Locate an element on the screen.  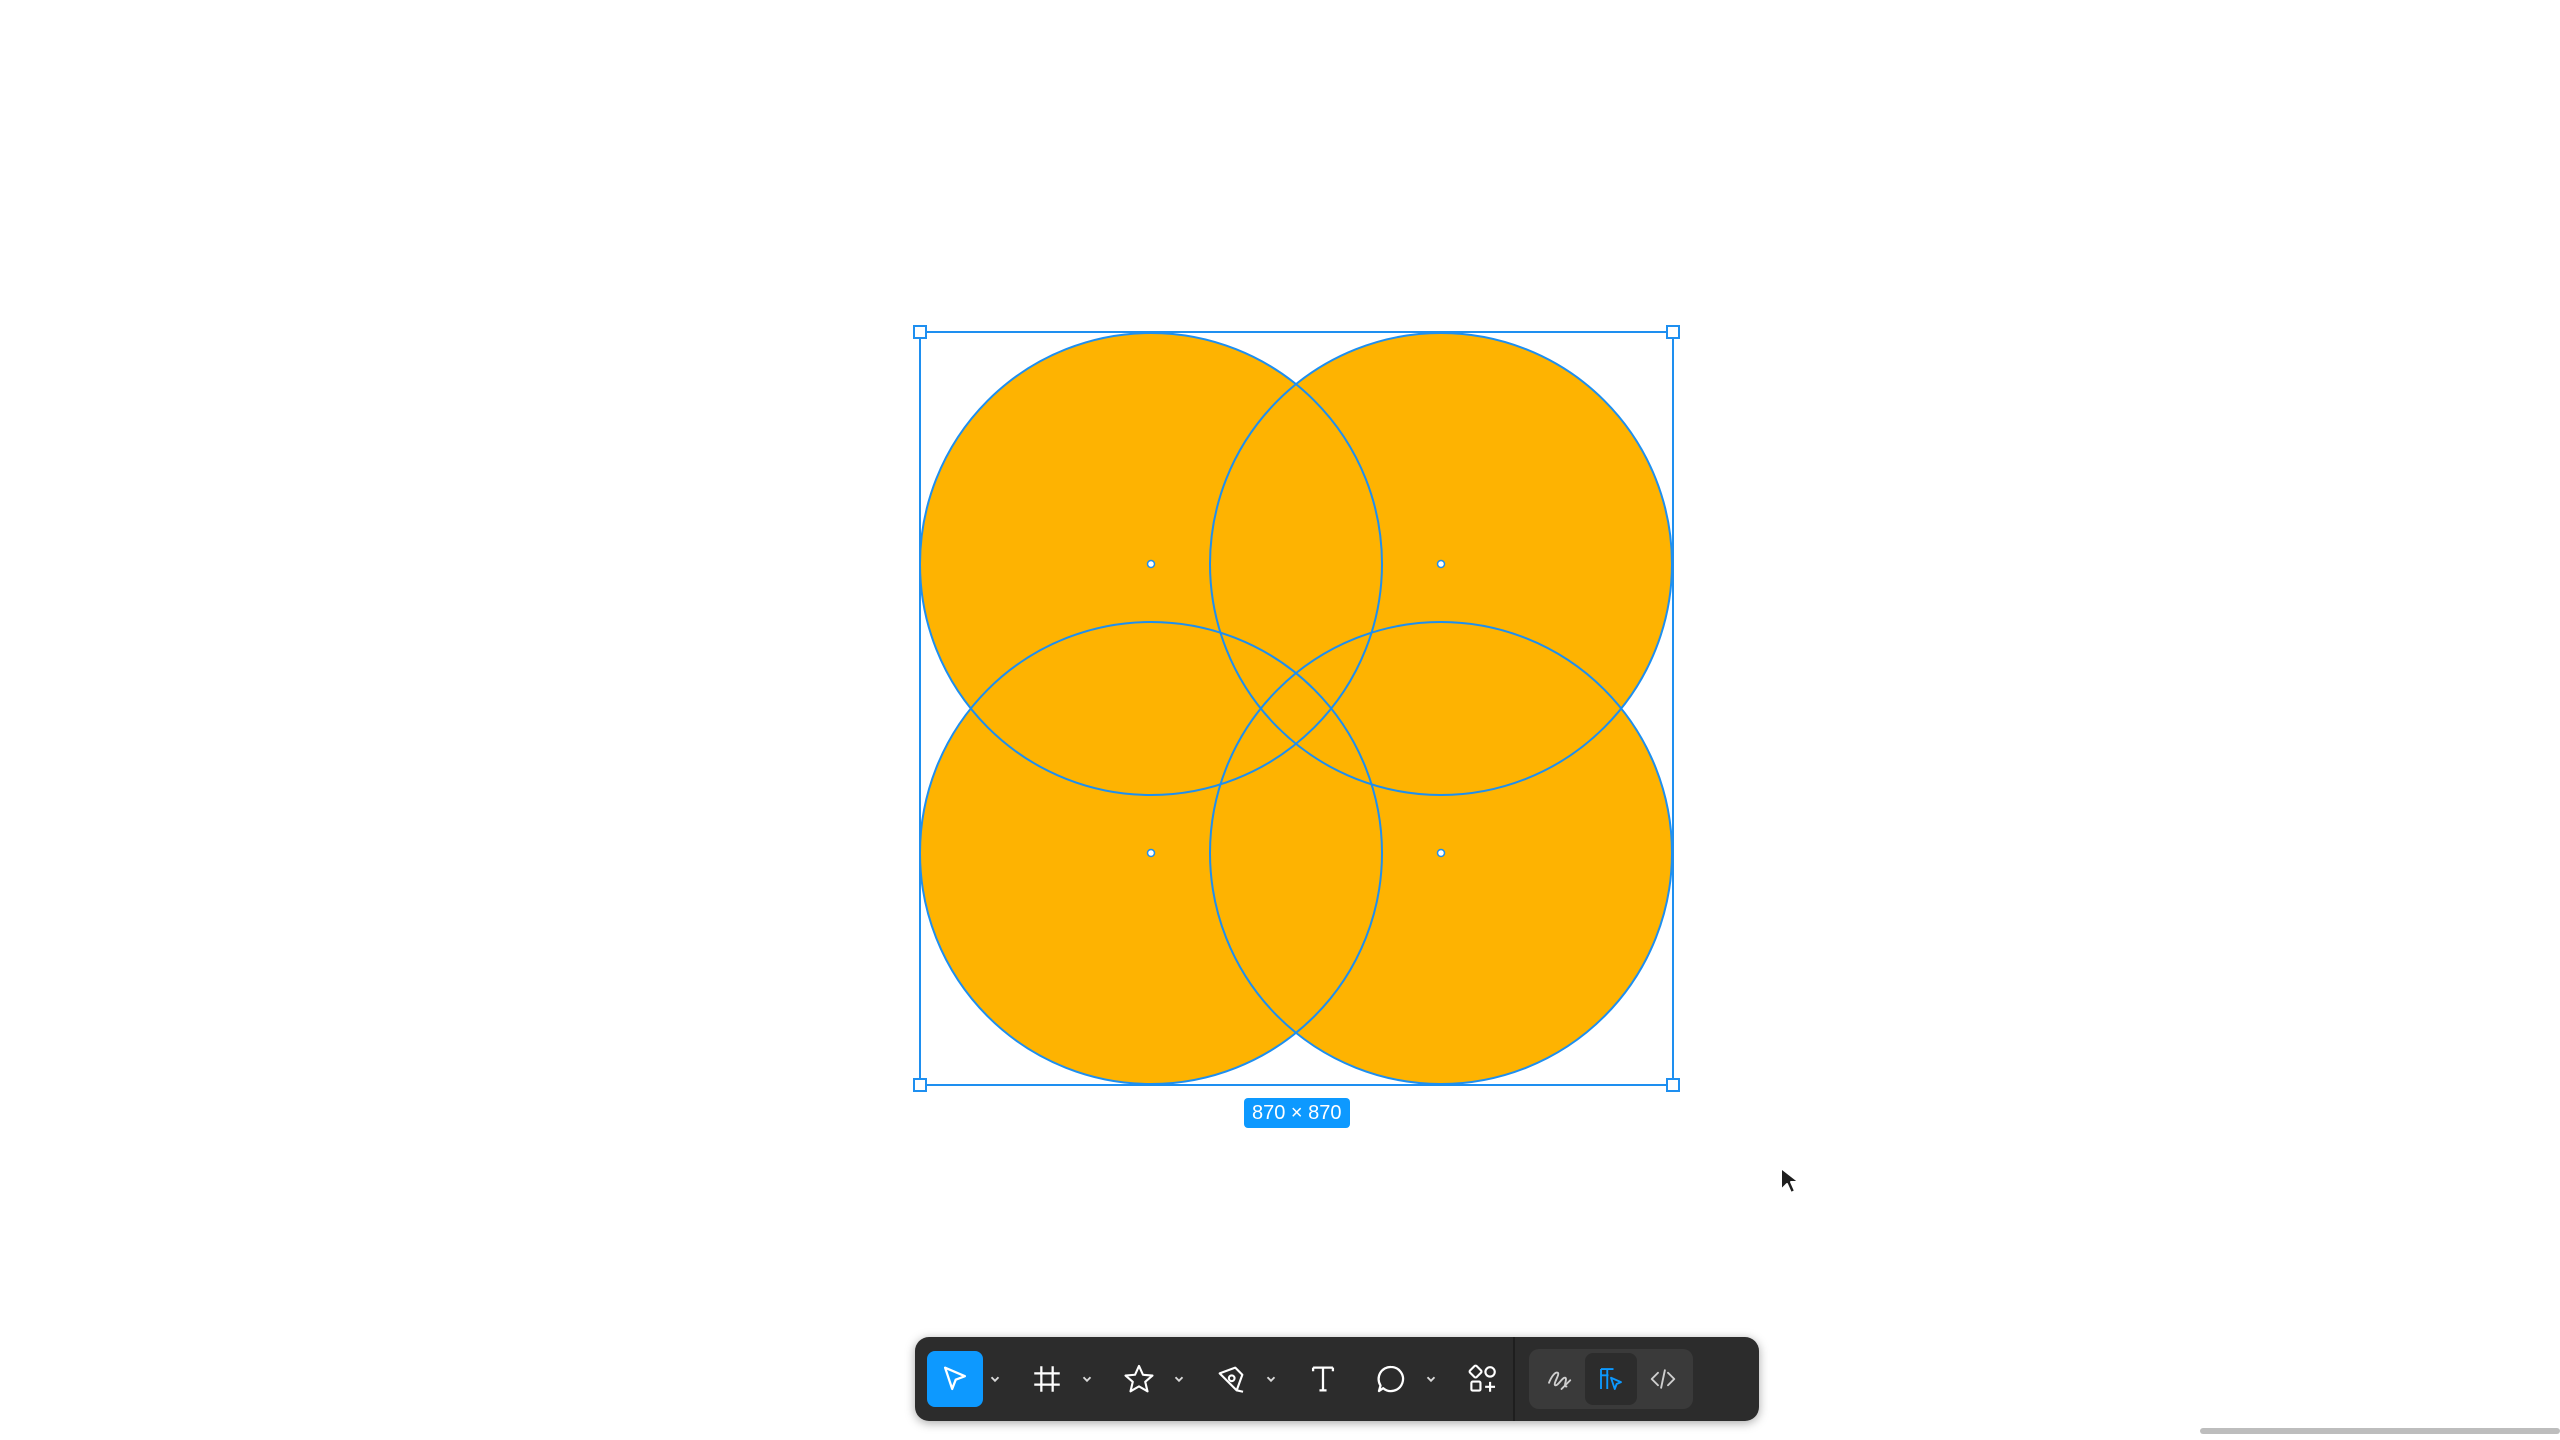
tool-group-frame is located at coordinates (1065, 1379).